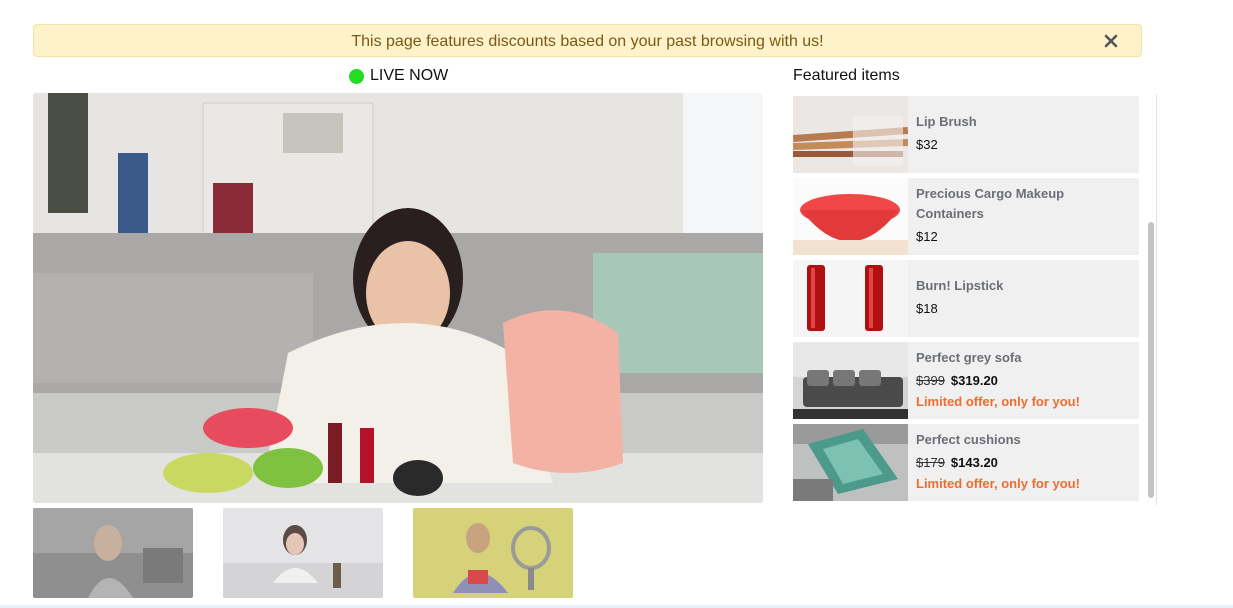 The height and width of the screenshot is (608, 1233). What do you see at coordinates (850, 298) in the screenshot?
I see `burn-lipstick-image` at bounding box center [850, 298].